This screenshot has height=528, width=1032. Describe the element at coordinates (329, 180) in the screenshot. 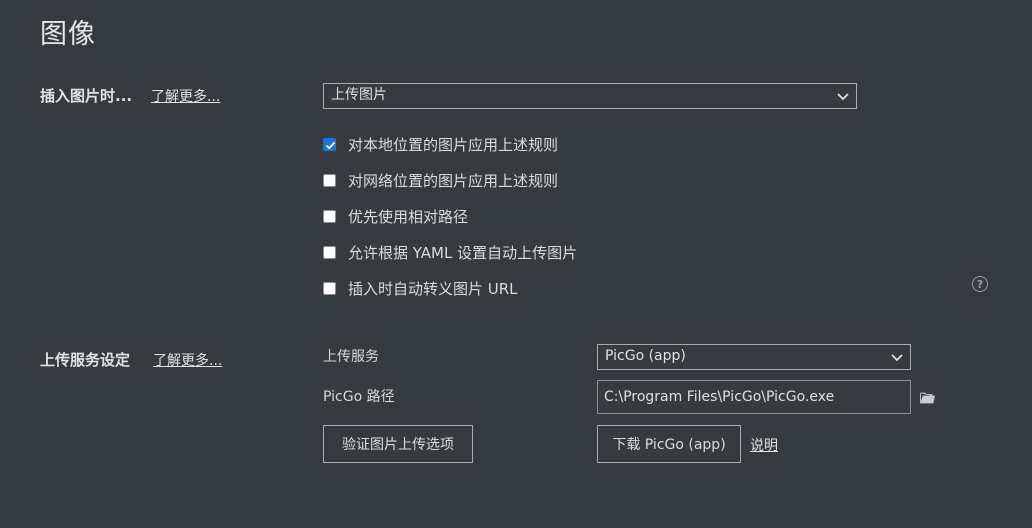

I see `checkbox-network-images-box` at that location.